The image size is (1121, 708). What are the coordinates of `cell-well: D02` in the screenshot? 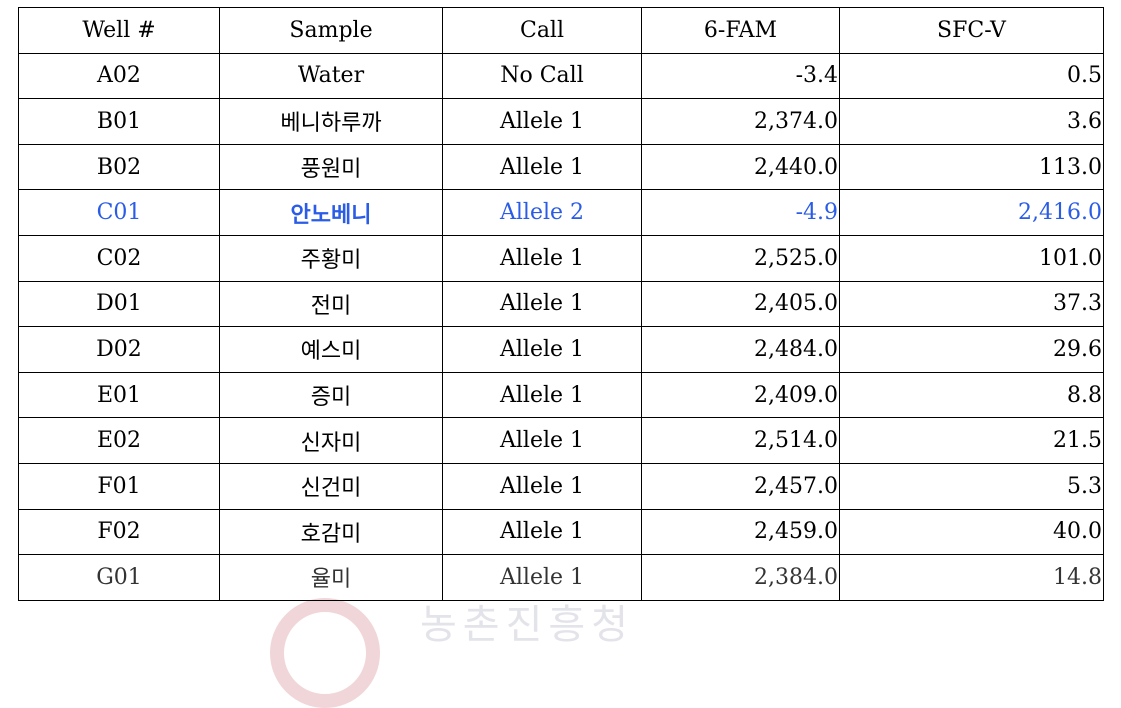 It's located at (119, 349).